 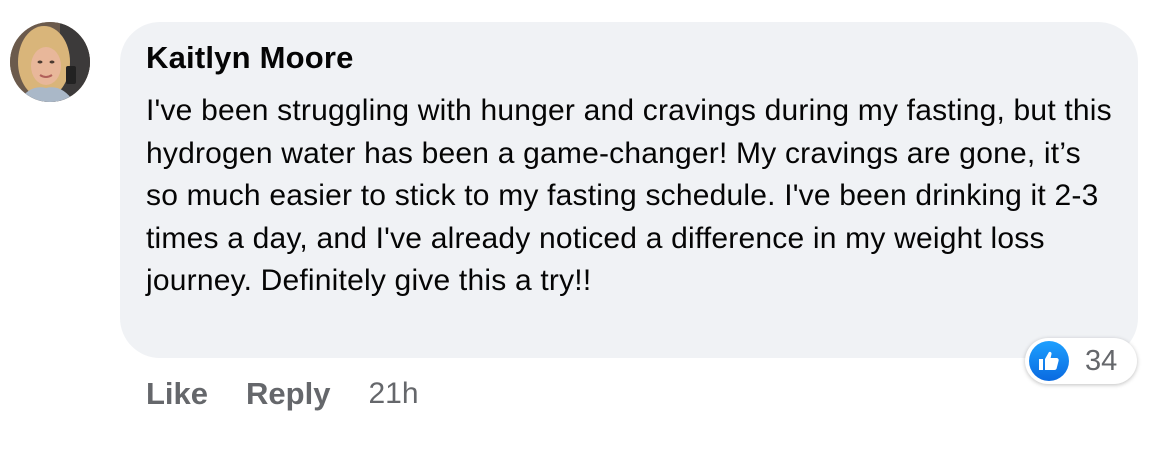 I want to click on avatar, so click(x=50, y=62).